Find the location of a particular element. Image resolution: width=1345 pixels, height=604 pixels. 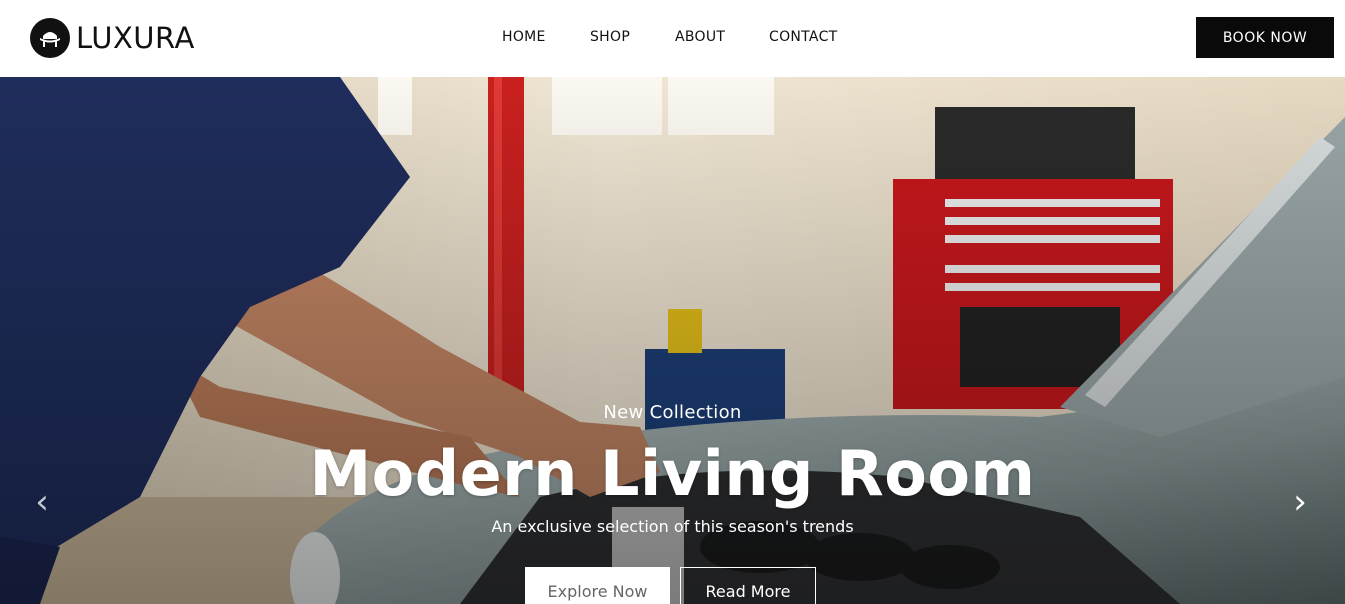

main-nav: HOME SHOP ABOUT CONTACT is located at coordinates (672, 39).